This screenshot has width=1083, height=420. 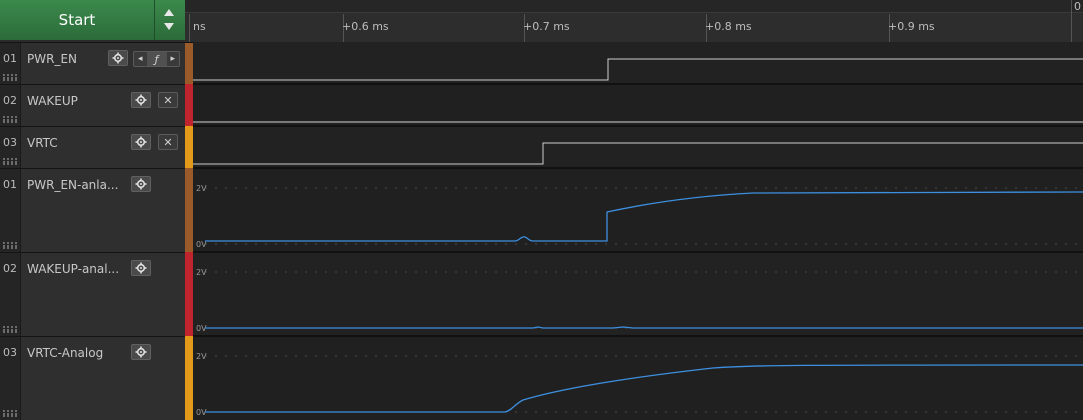 I want to click on channel-name: WAKEUP, so click(x=52, y=101).